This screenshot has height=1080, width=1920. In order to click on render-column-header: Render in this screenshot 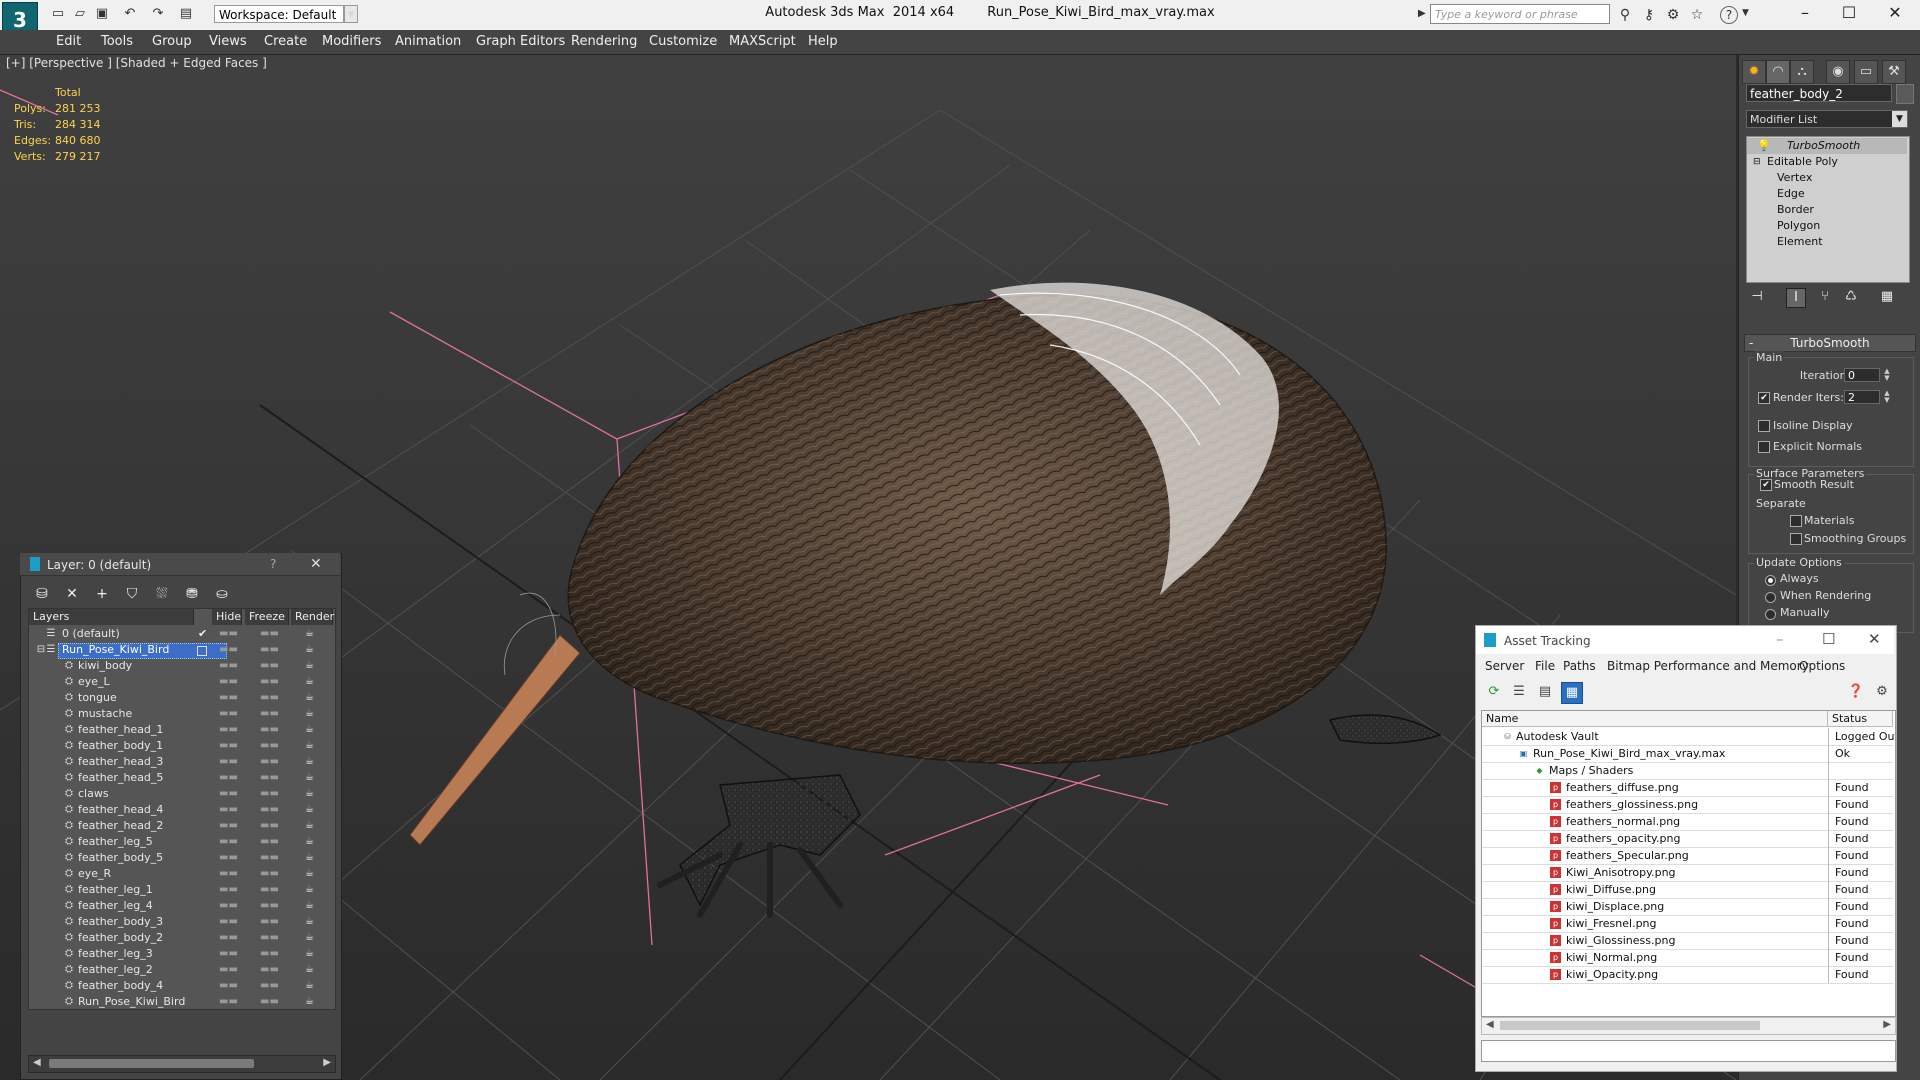, I will do `click(312, 617)`.